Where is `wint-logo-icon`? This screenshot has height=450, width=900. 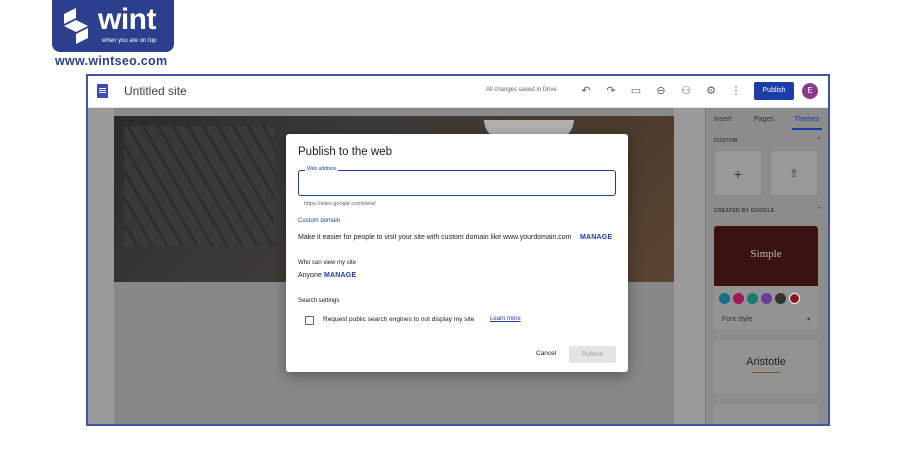
wint-logo-icon is located at coordinates (76, 26).